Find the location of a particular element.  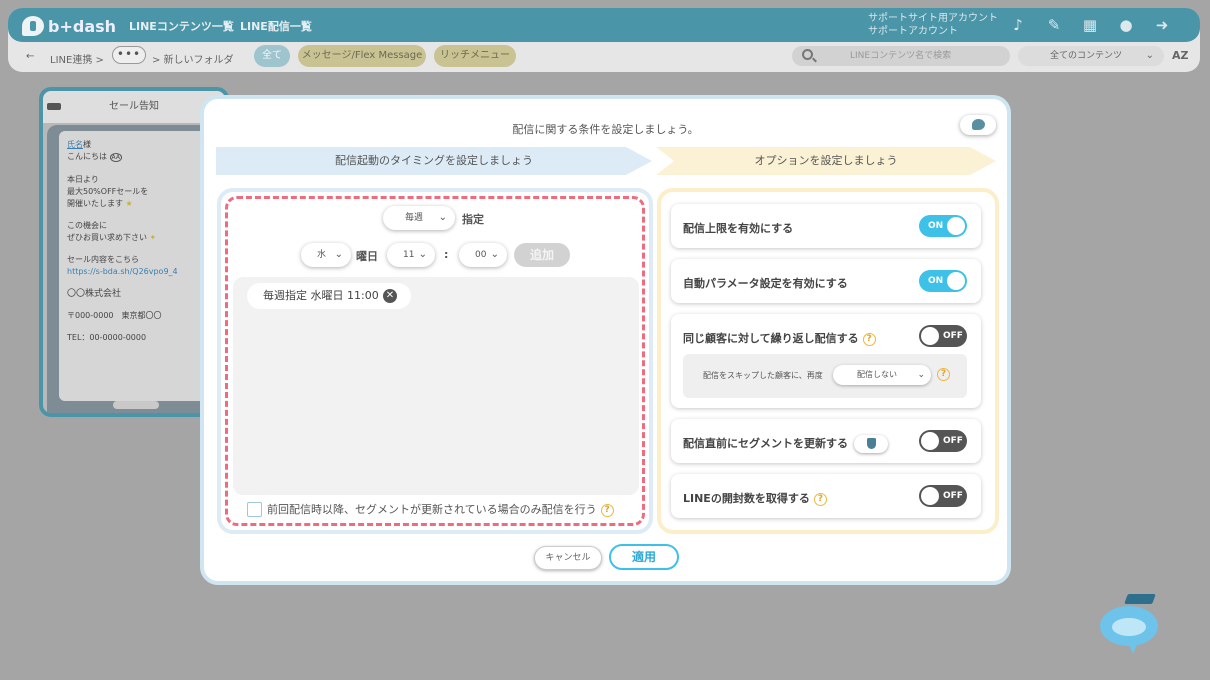

filter-richmenu: リッチメニュー is located at coordinates (475, 56).